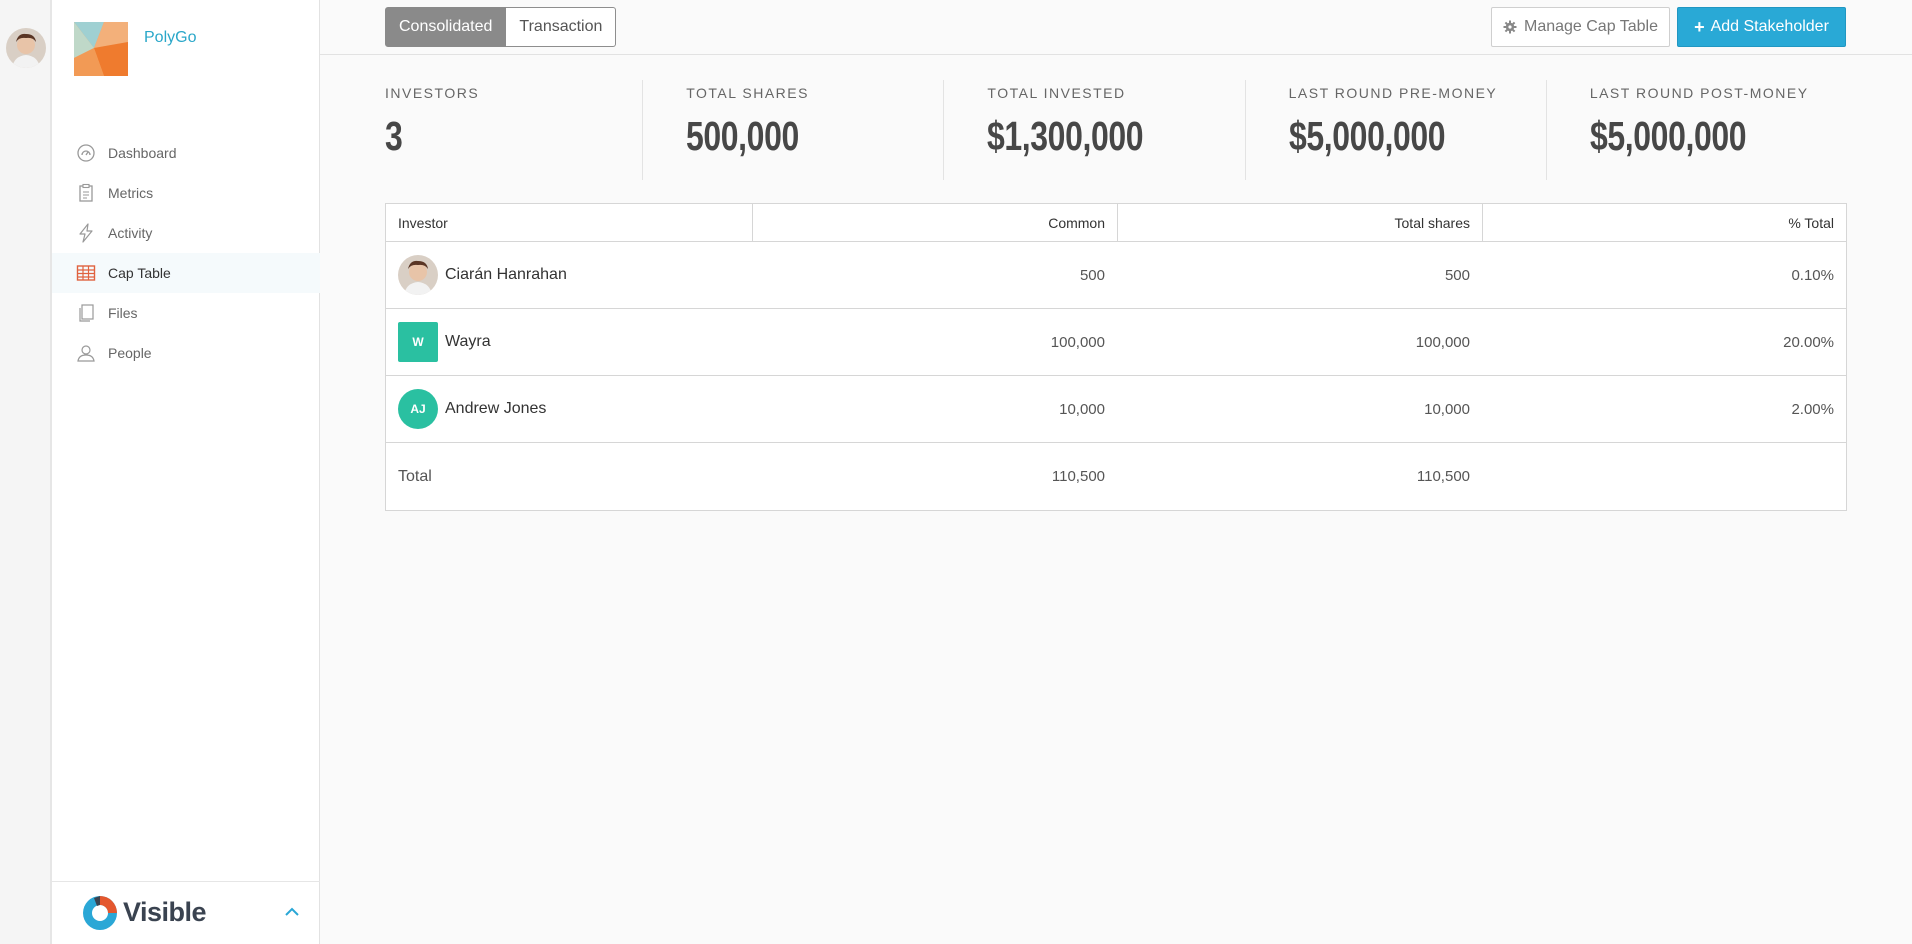 This screenshot has width=1912, height=944. I want to click on table-row: Ciarán Hanrahan 500 500 0.10%, so click(1116, 275).